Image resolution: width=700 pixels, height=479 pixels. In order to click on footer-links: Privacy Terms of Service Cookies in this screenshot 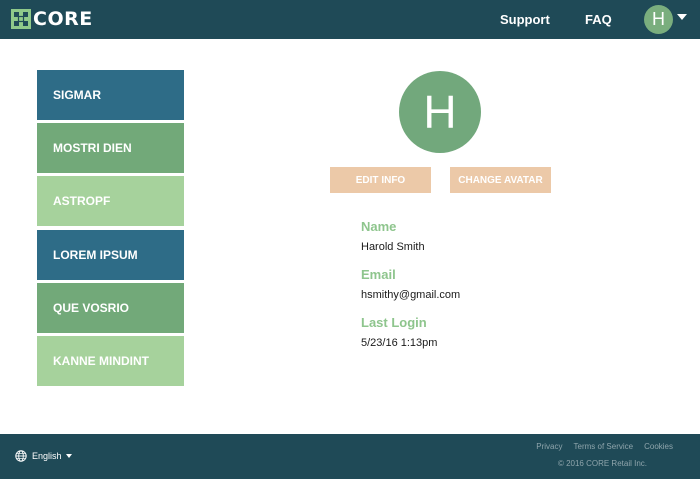, I will do `click(604, 446)`.